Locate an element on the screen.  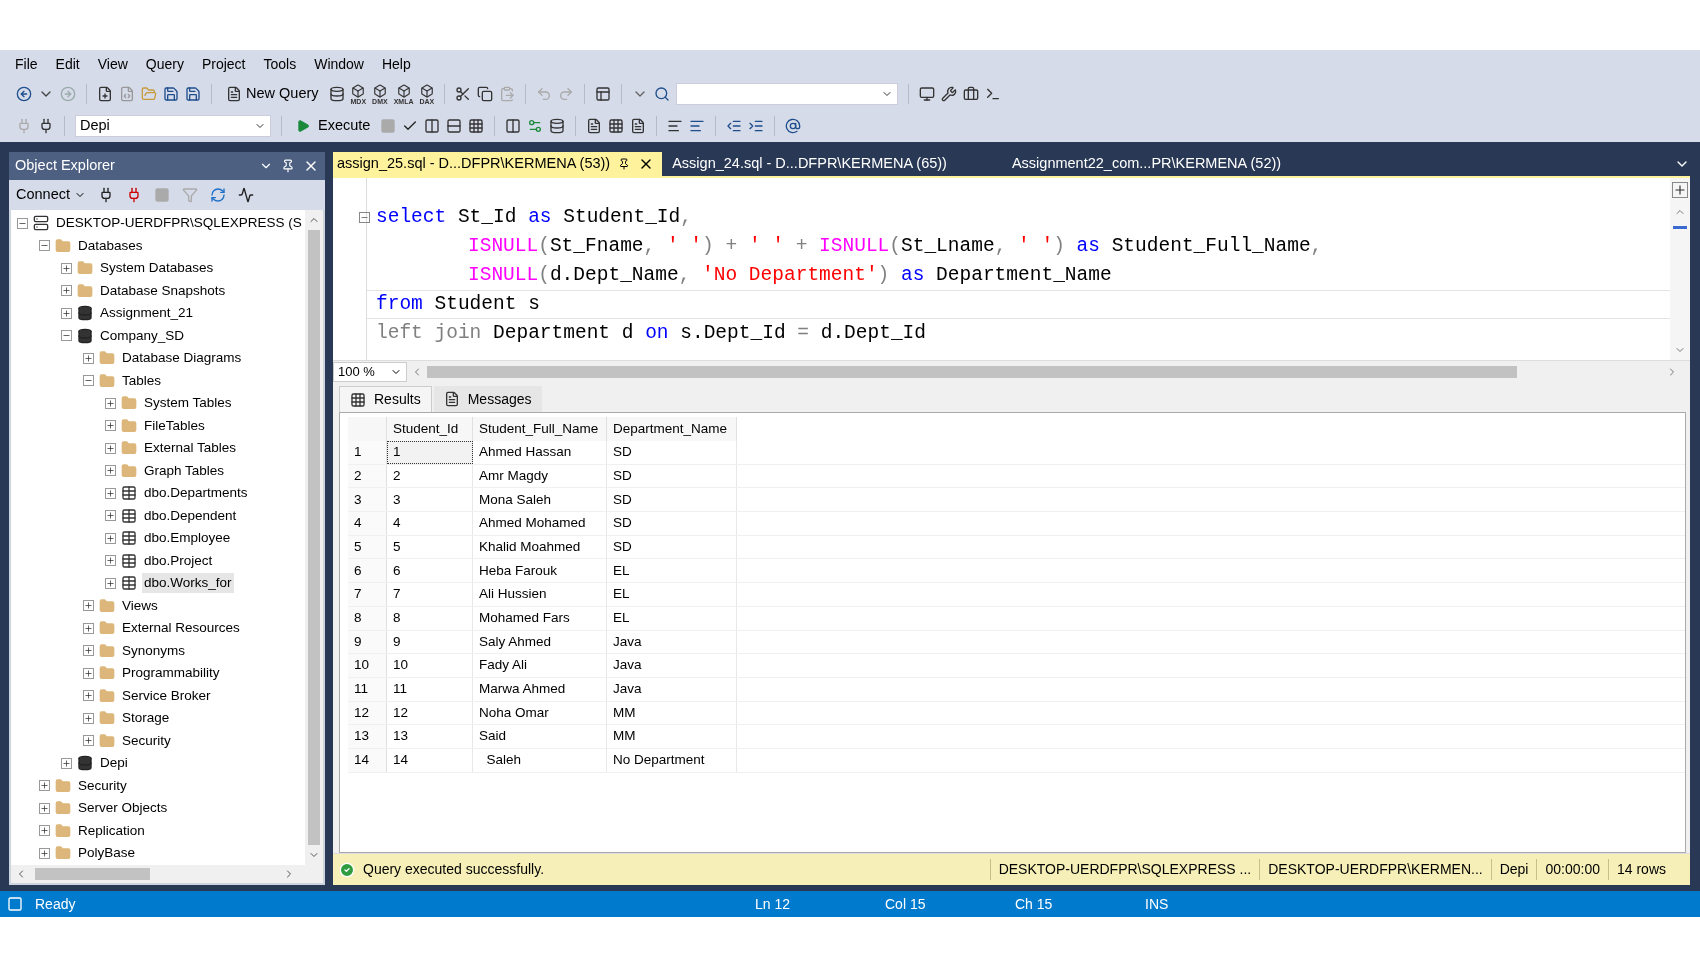
refresh-icon is located at coordinates (218, 195).